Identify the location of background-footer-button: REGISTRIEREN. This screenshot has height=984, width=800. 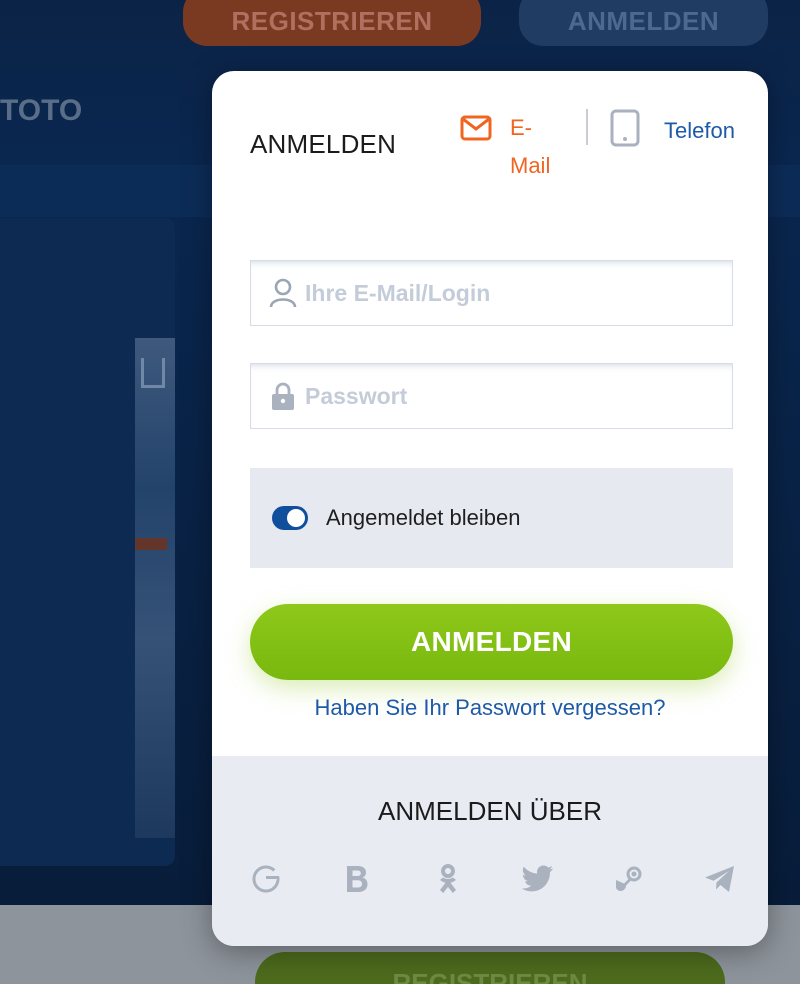
(490, 968).